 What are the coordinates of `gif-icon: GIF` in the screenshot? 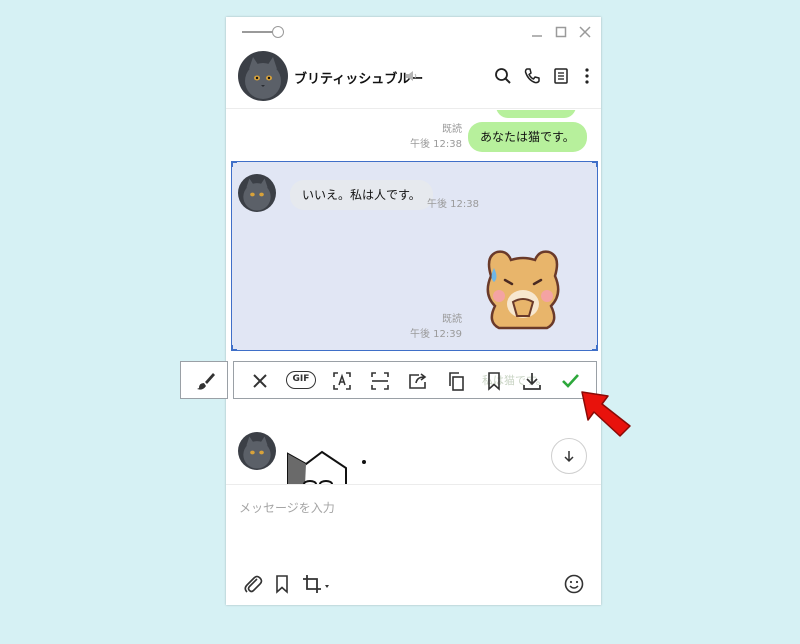 It's located at (301, 380).